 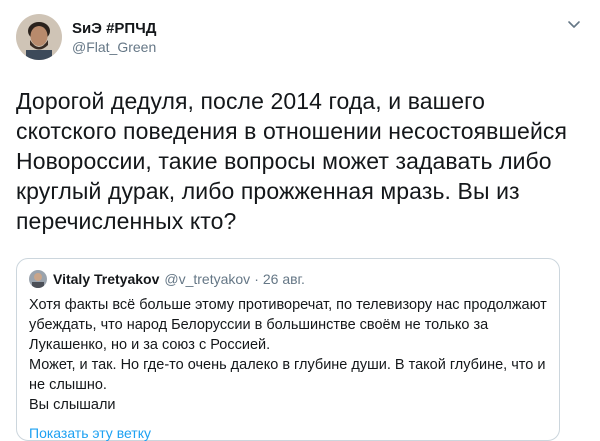 What do you see at coordinates (114, 28) in the screenshot?
I see `author-display-name: SиЭ #РПЧД` at bounding box center [114, 28].